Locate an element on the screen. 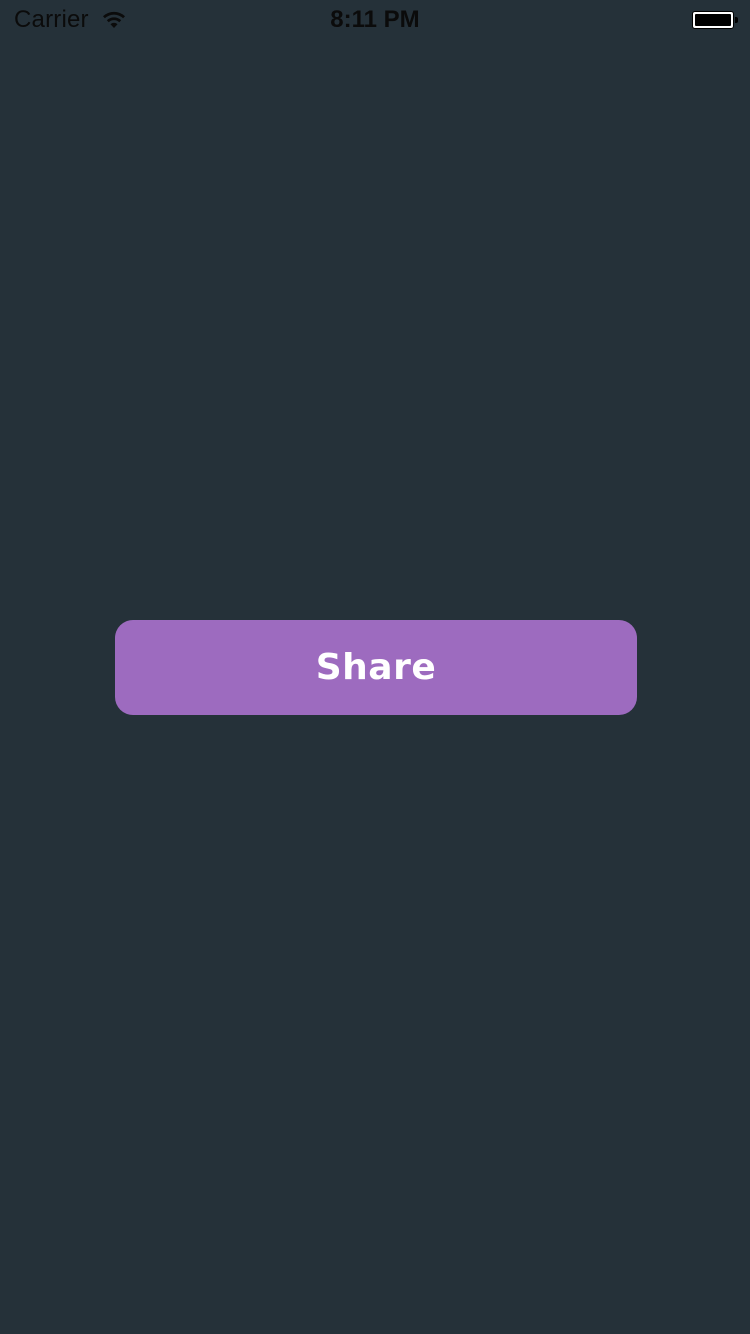  status-time: 8:11 PM is located at coordinates (375, 19).